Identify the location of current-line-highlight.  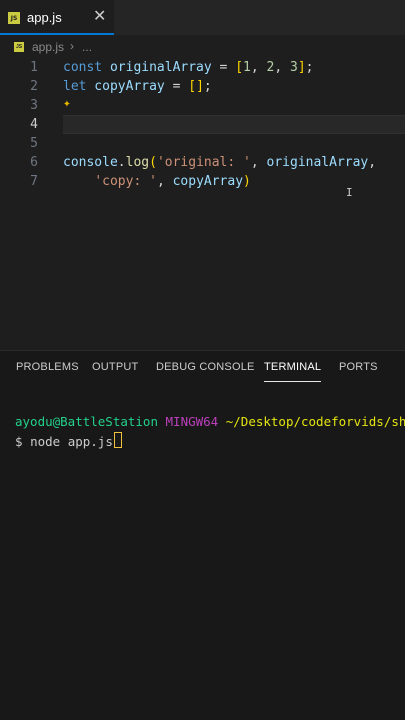
(234, 124).